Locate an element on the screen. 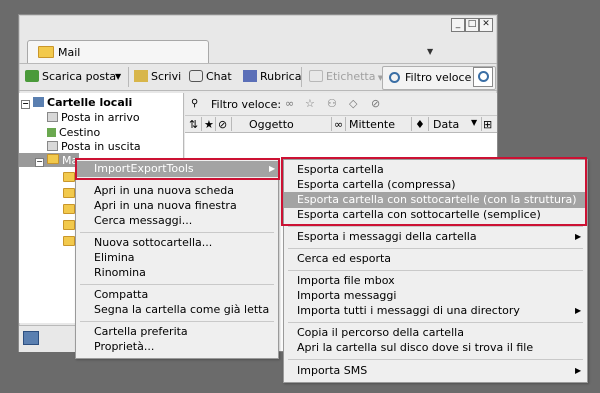 The width and height of the screenshot is (600, 393). attachment-filter-icon: ⊘ is located at coordinates (375, 103).